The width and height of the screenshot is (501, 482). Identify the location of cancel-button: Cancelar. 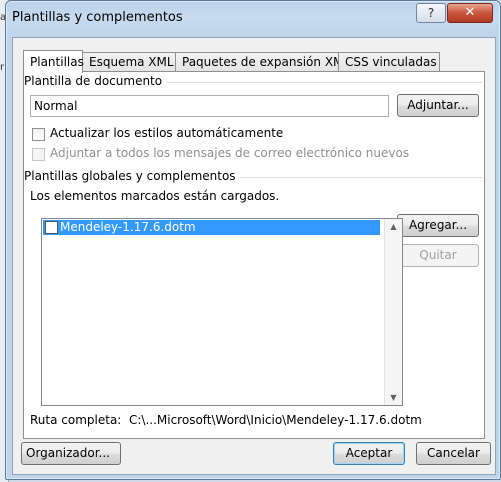
(453, 453).